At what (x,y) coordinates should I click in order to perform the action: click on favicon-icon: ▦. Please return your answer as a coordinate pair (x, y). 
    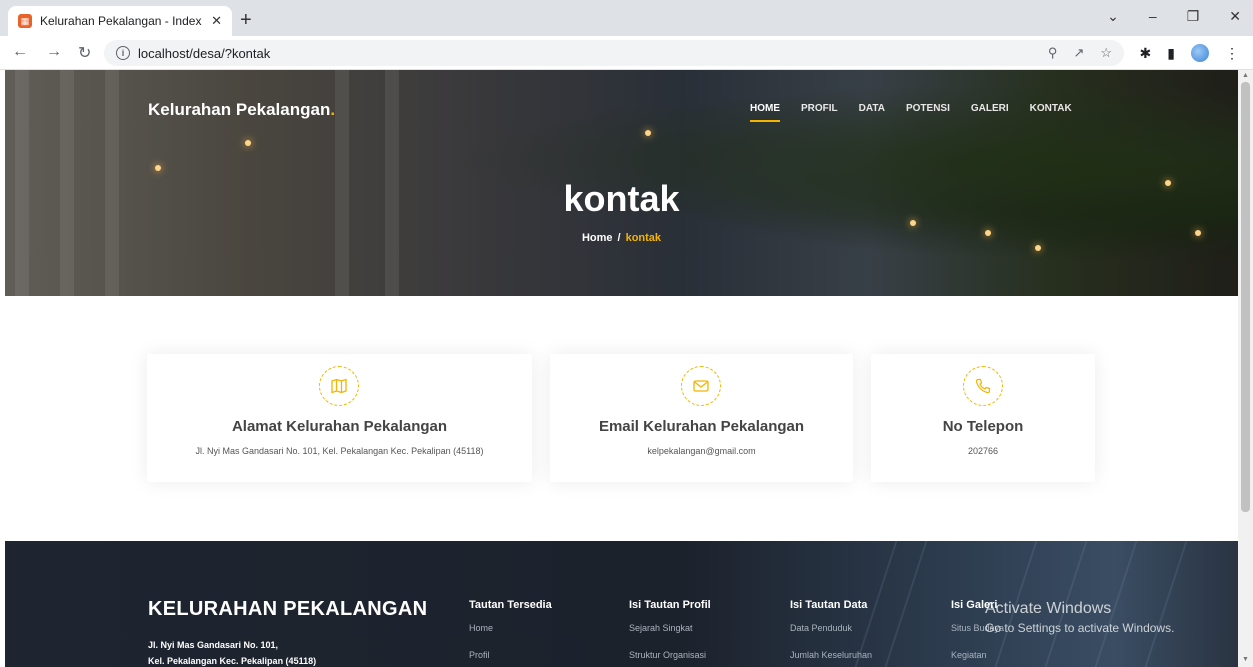
    Looking at the image, I should click on (25, 21).